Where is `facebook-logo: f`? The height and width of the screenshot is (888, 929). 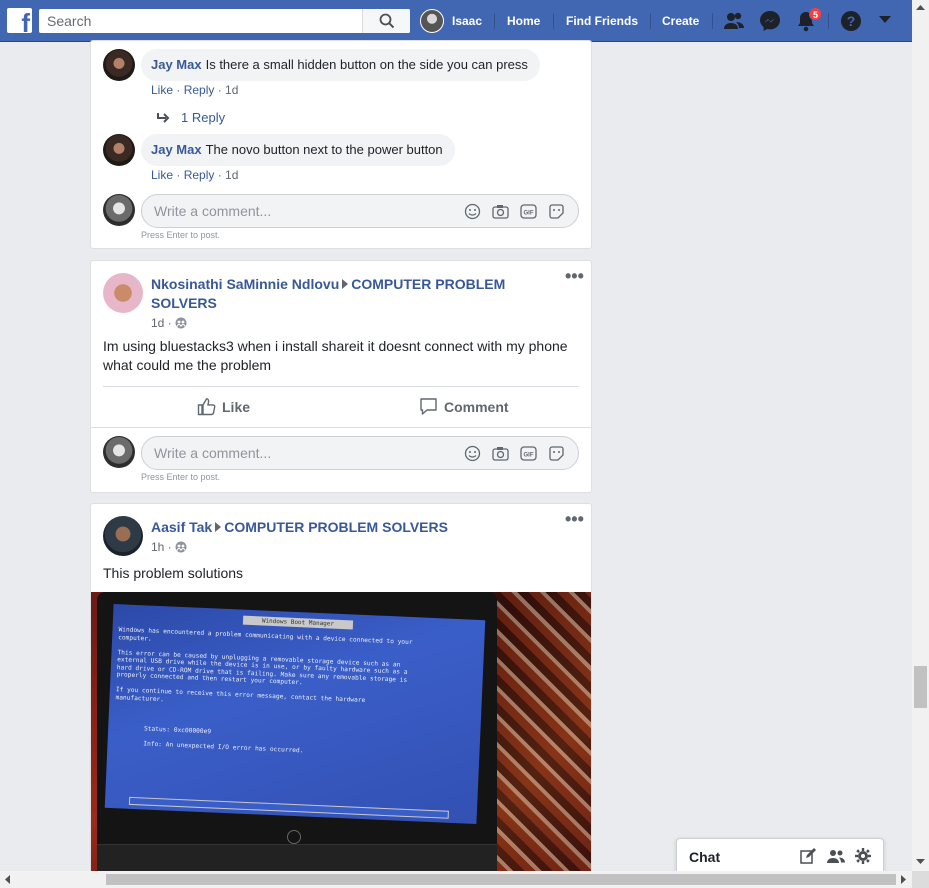 facebook-logo: f is located at coordinates (19, 20).